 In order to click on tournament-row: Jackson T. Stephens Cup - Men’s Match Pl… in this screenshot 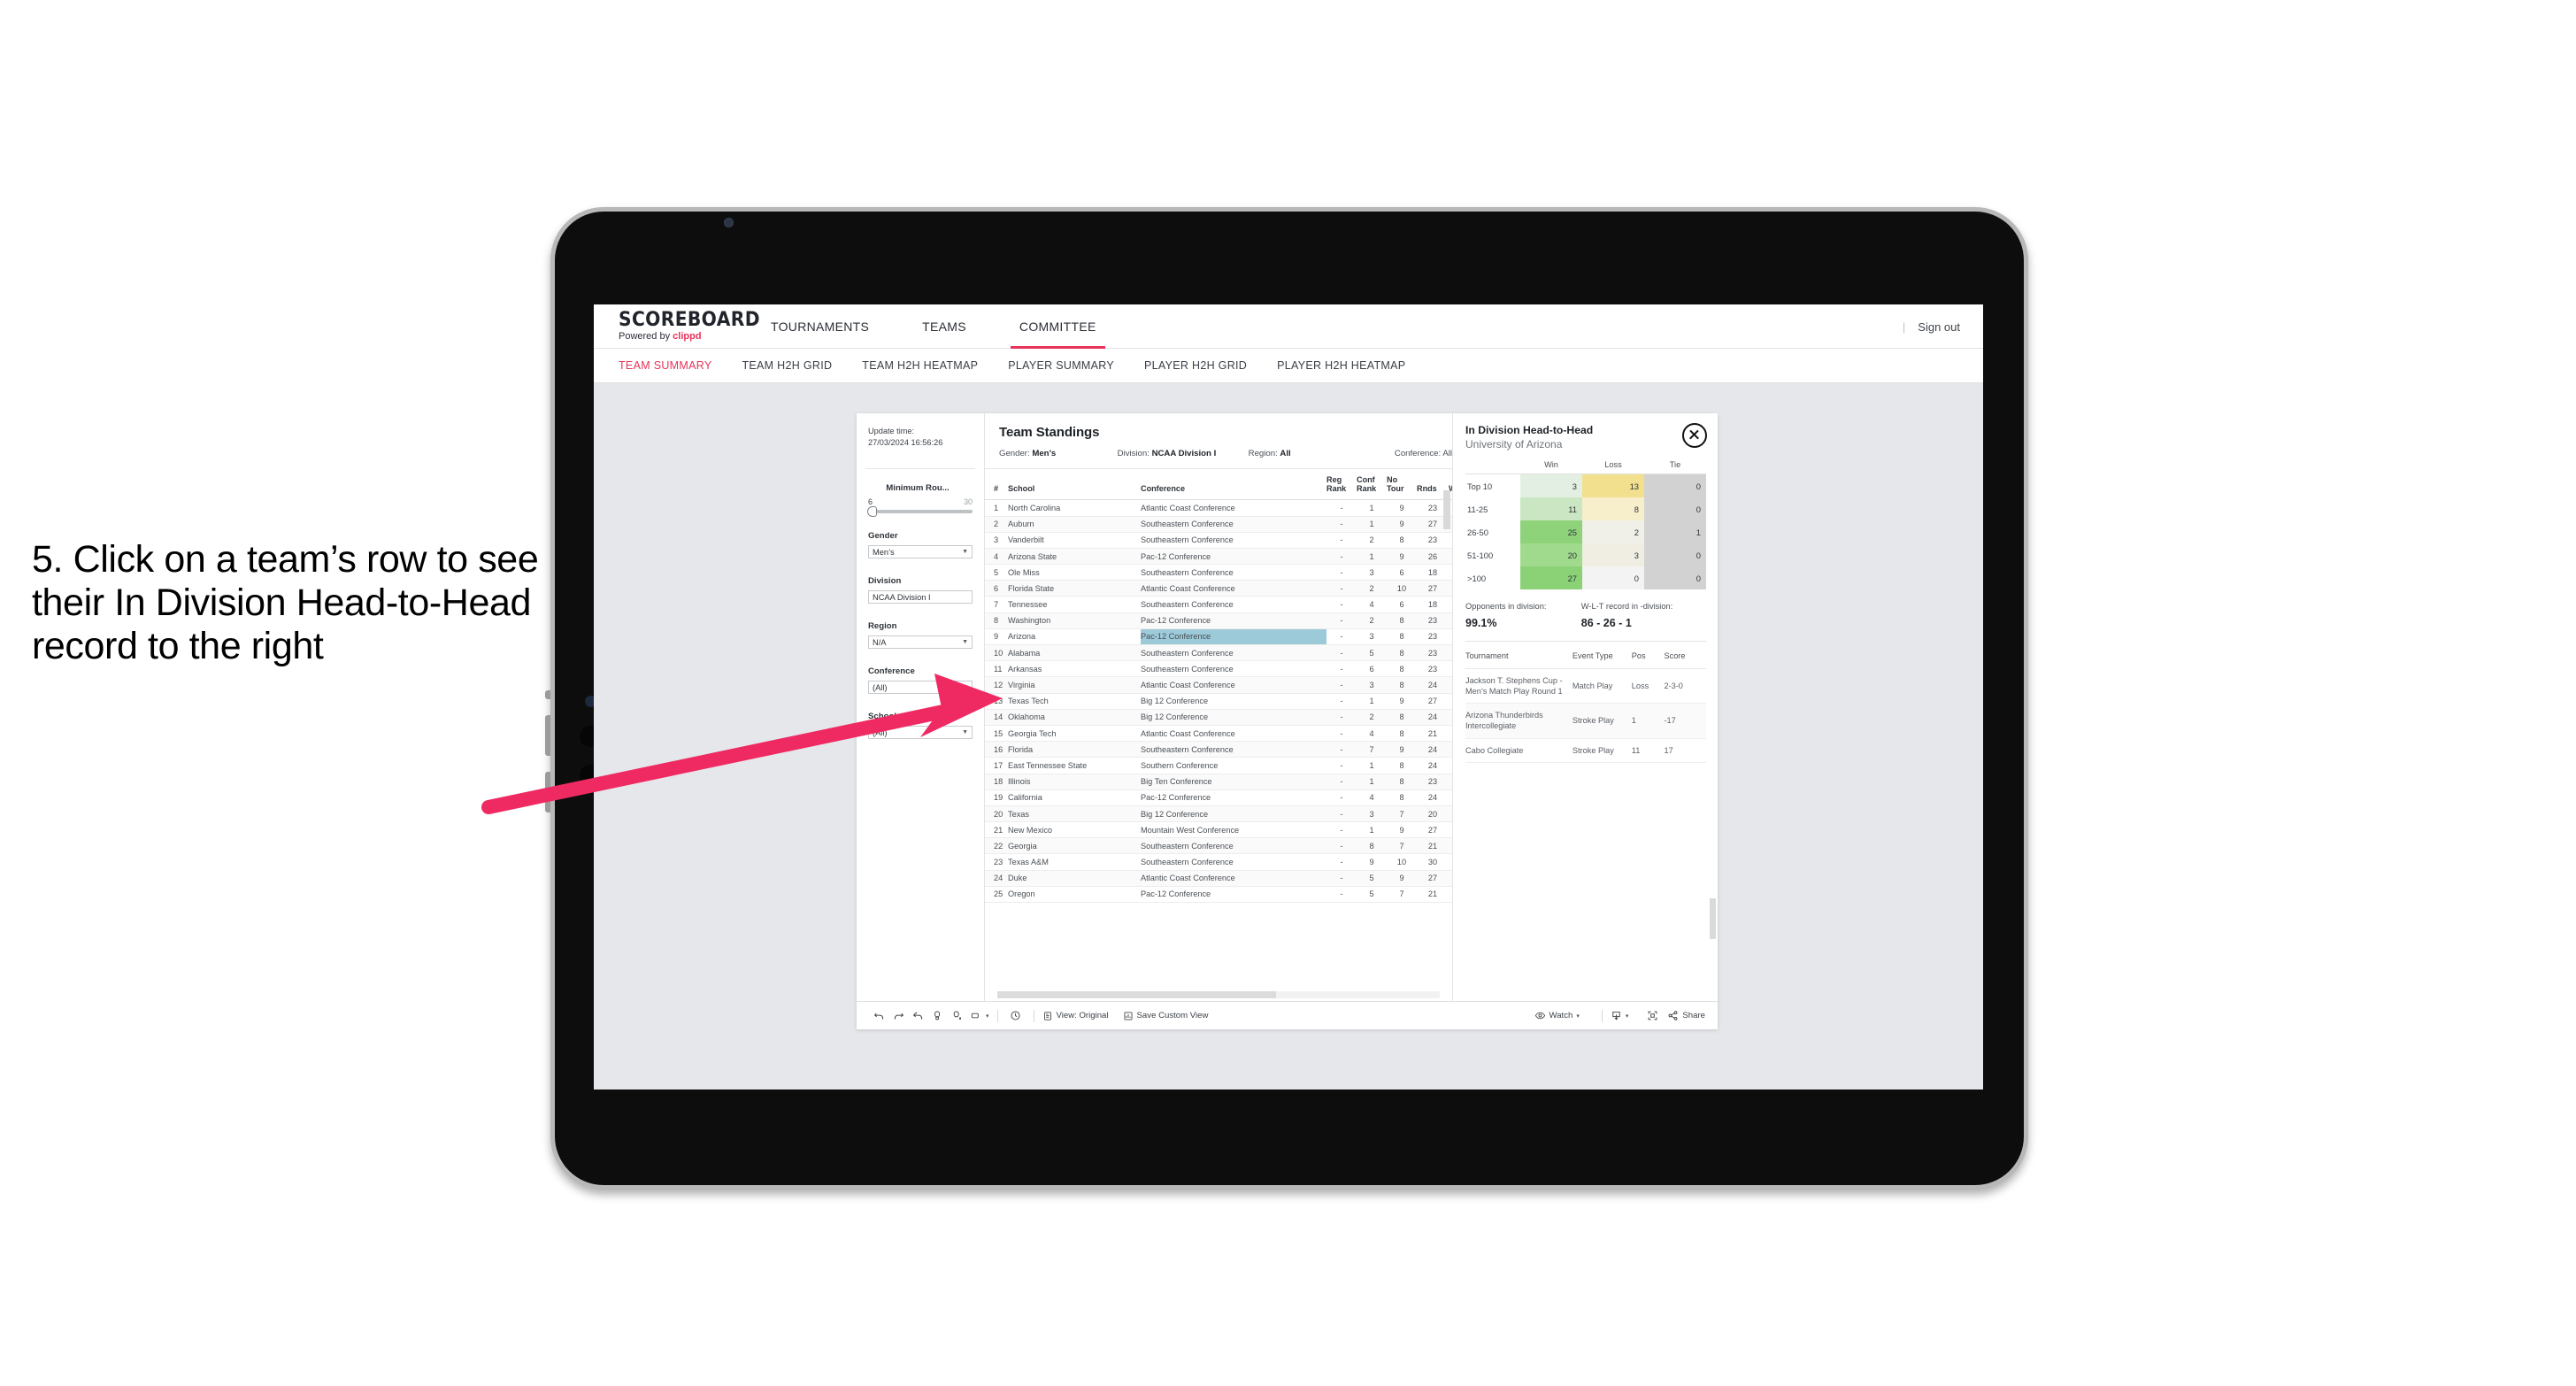, I will do `click(1585, 686)`.